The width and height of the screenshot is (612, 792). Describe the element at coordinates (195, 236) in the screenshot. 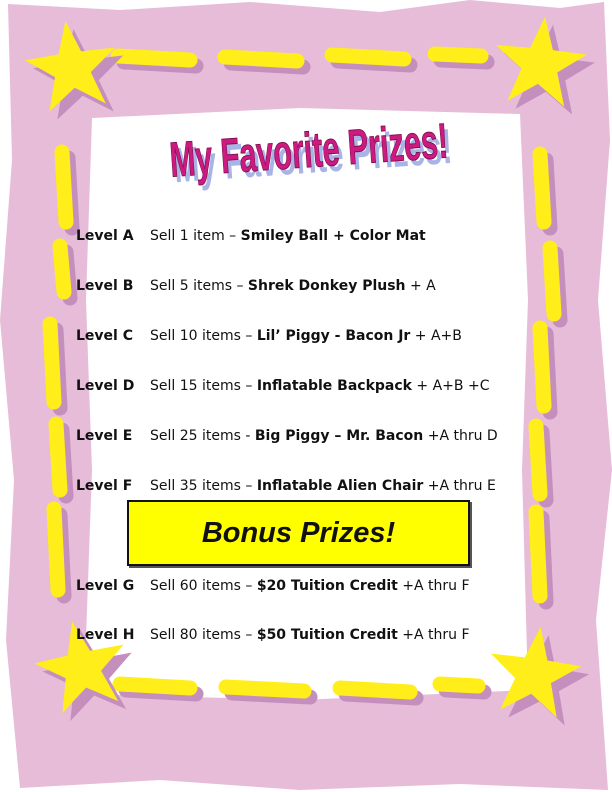

I see `level-requirement: Sell 1 item –` at that location.